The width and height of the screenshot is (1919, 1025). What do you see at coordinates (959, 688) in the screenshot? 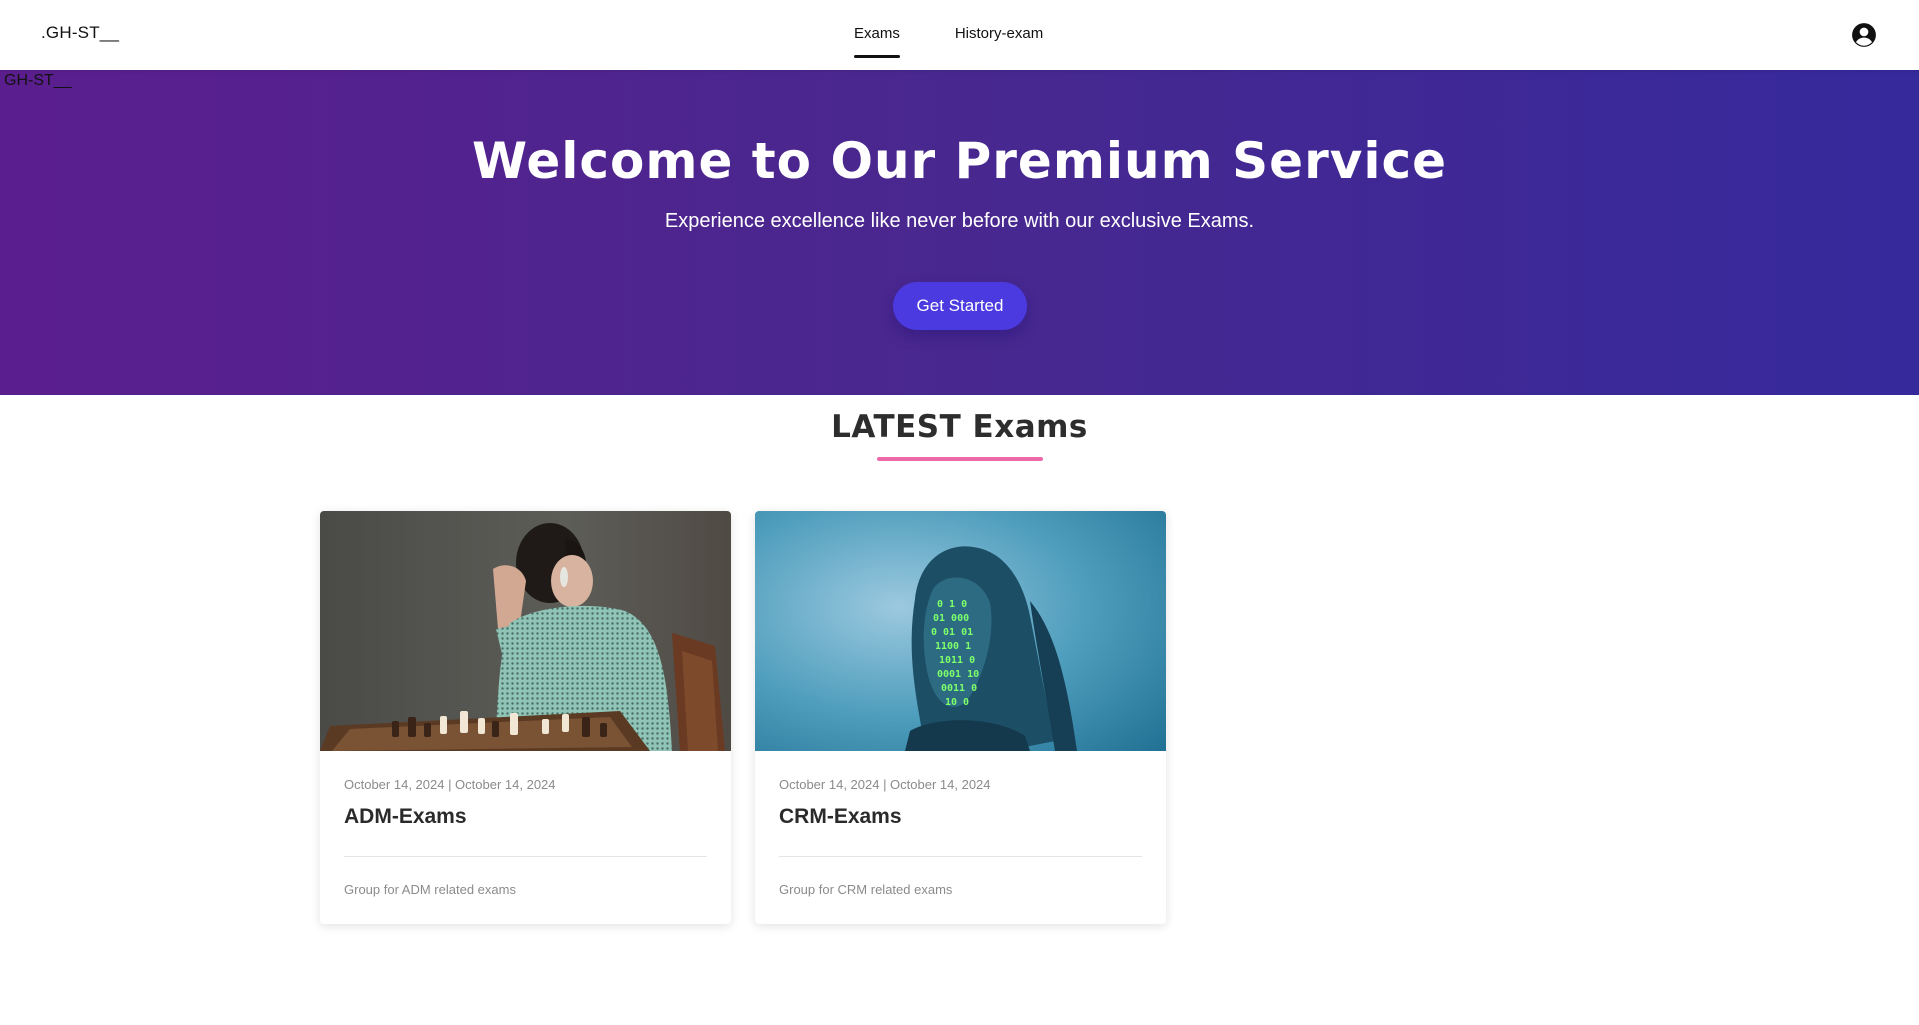
I see `svg-text: 0011 0` at bounding box center [959, 688].